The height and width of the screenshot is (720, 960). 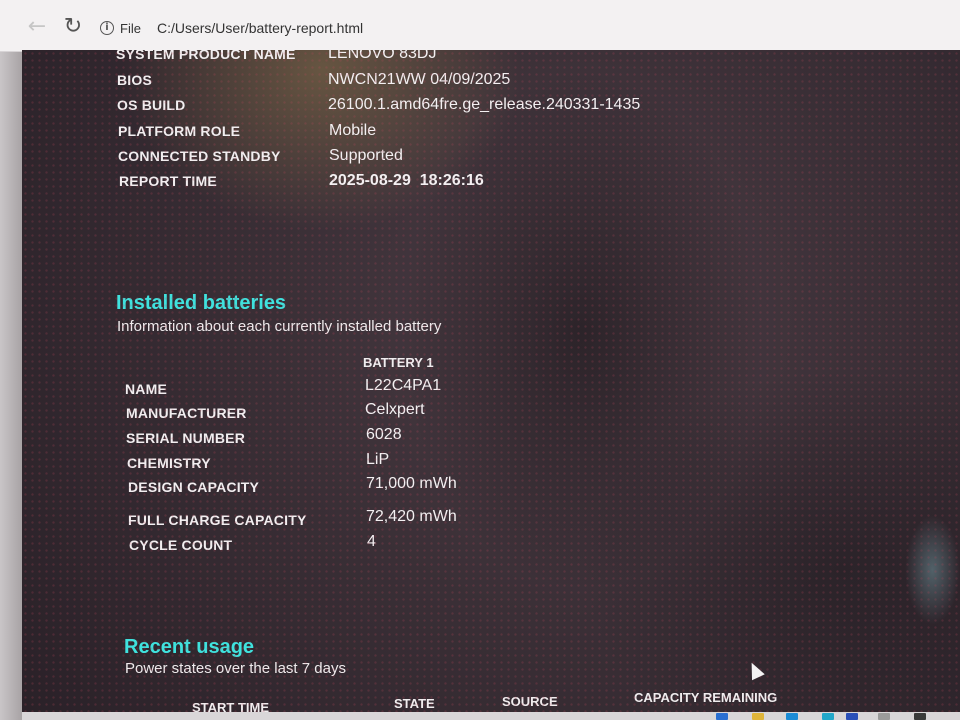 What do you see at coordinates (11, 386) in the screenshot?
I see `screen-bezel` at bounding box center [11, 386].